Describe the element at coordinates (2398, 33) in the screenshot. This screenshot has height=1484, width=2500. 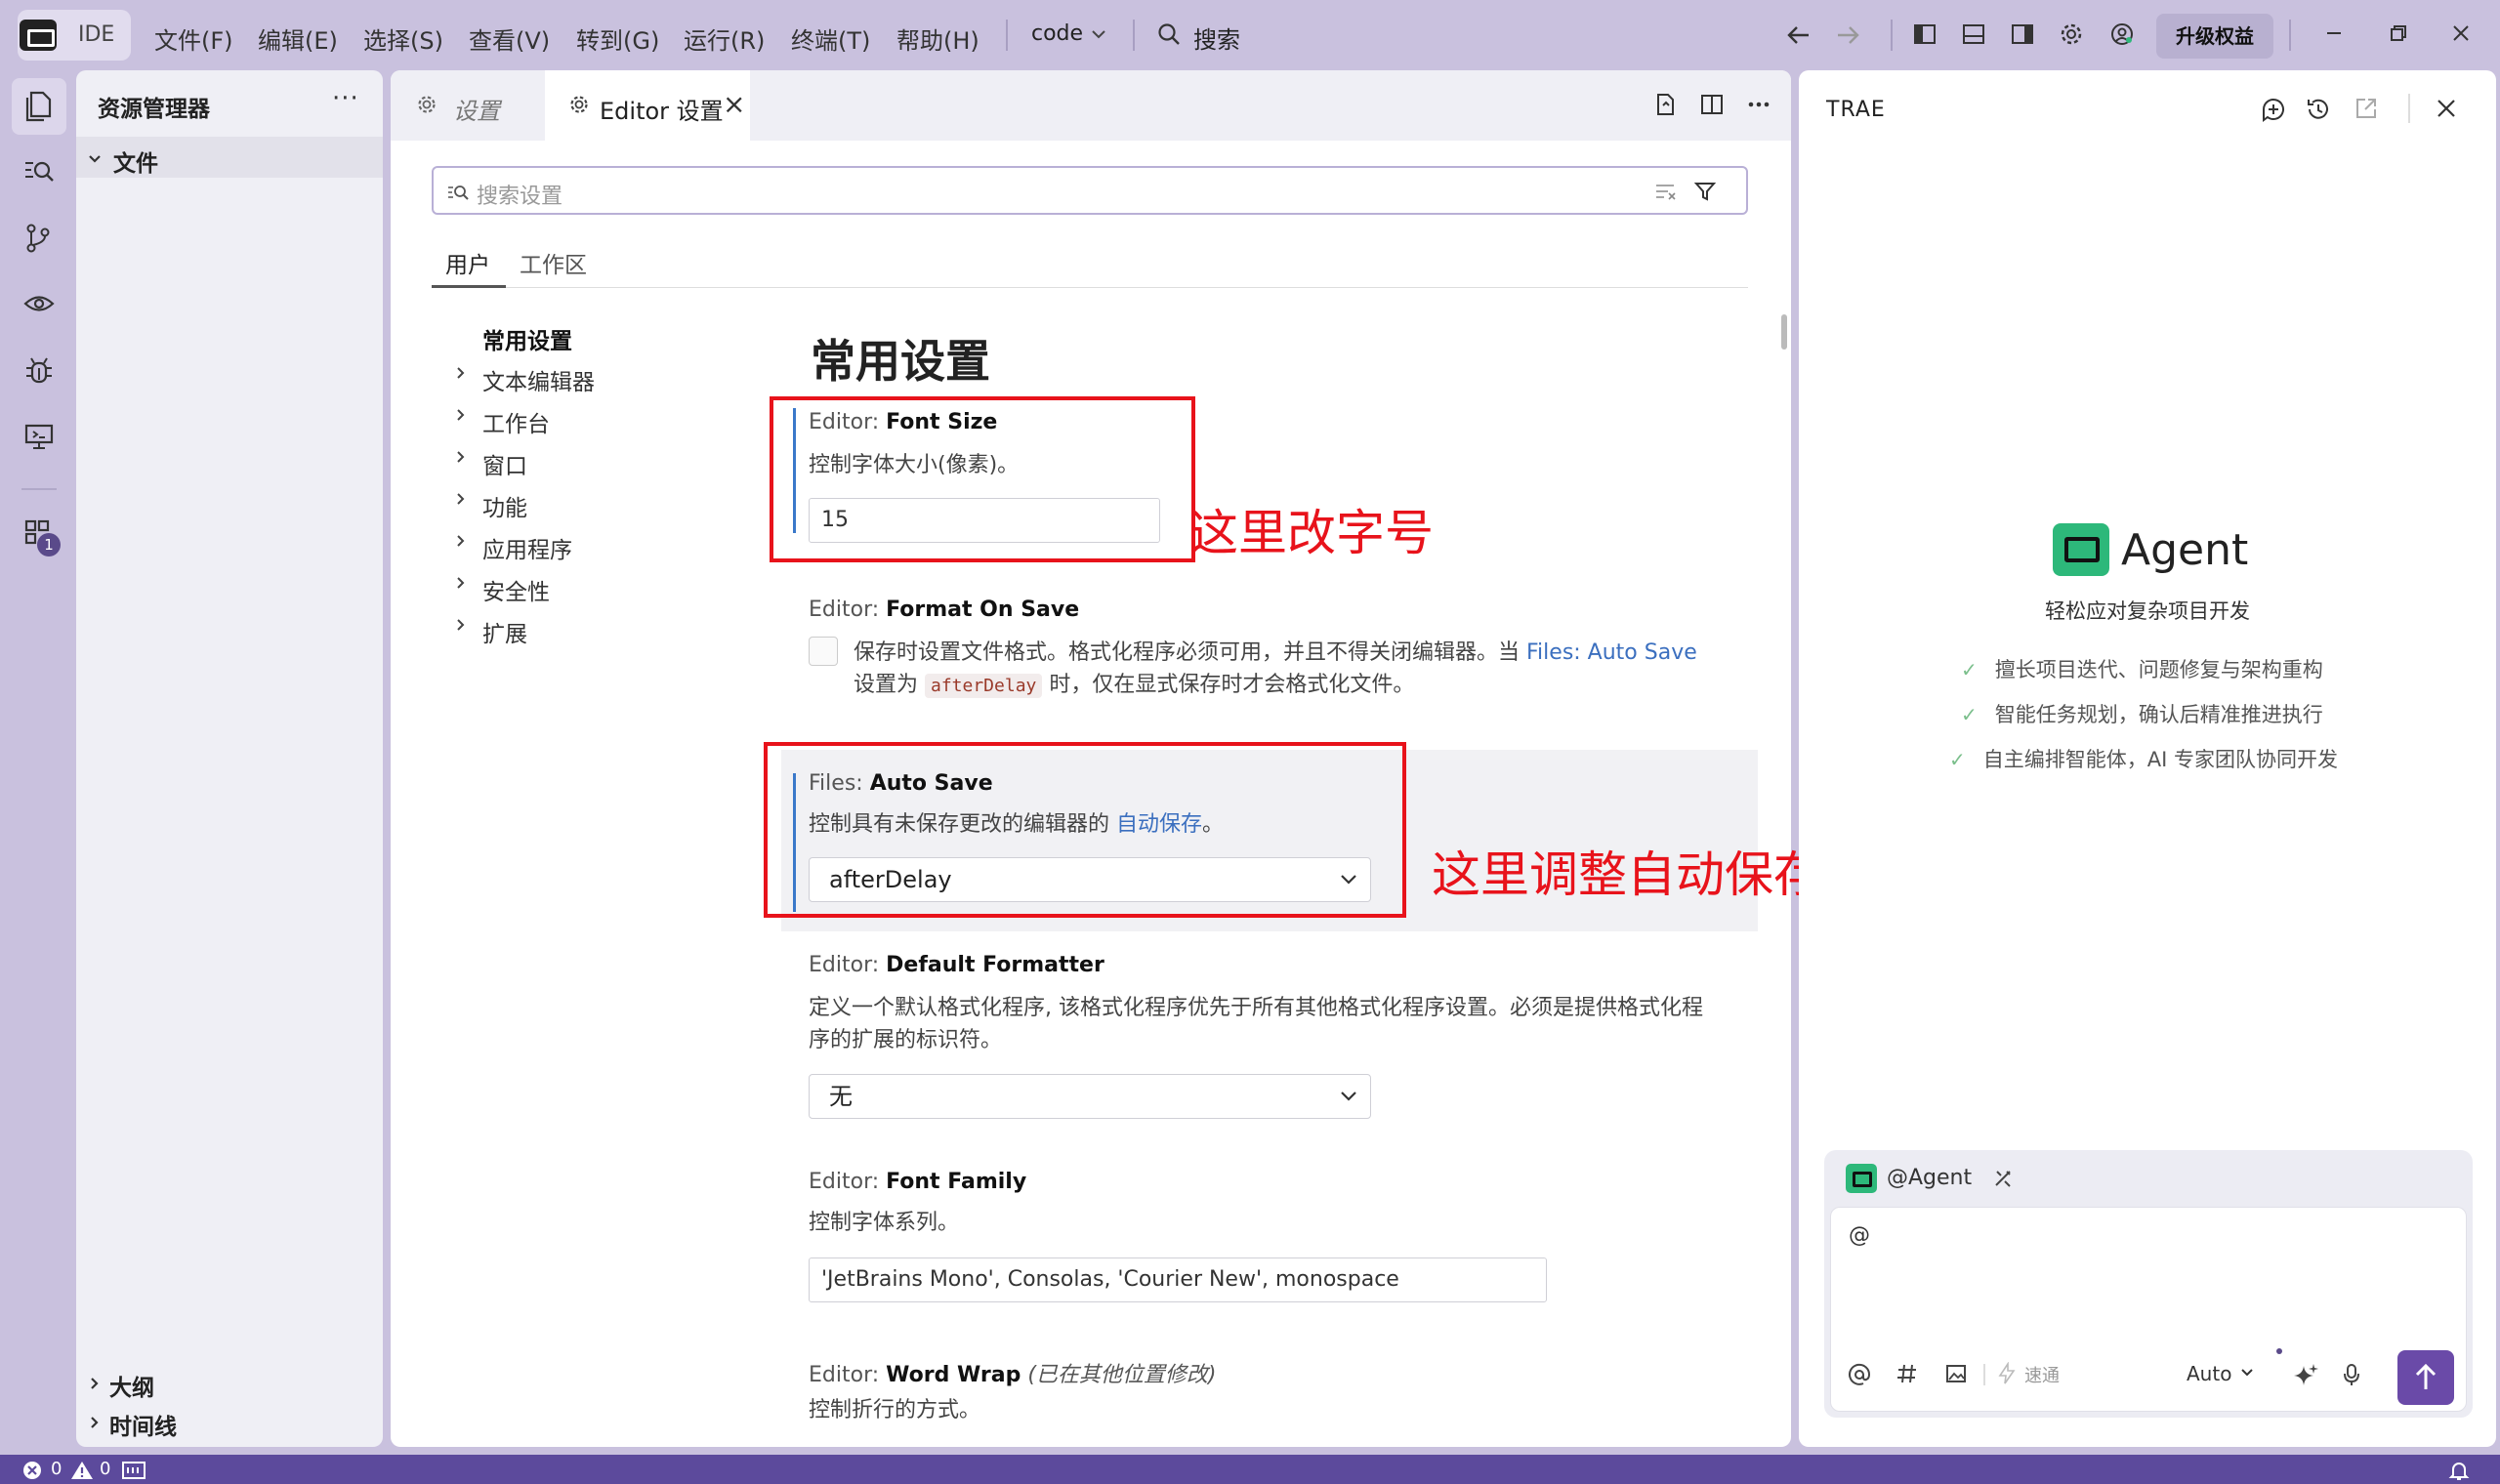
I see `restore-icon` at that location.